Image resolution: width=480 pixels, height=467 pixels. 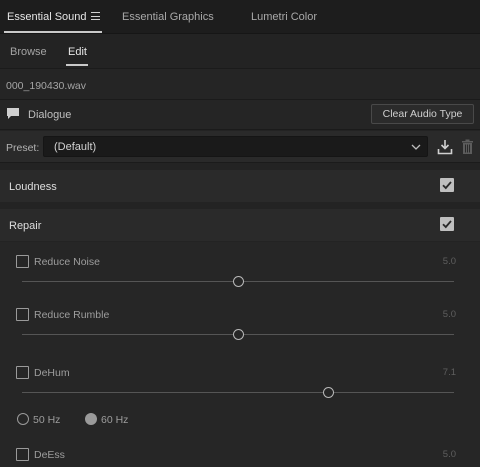 What do you see at coordinates (22, 454) in the screenshot?
I see `deess-checkbox` at bounding box center [22, 454].